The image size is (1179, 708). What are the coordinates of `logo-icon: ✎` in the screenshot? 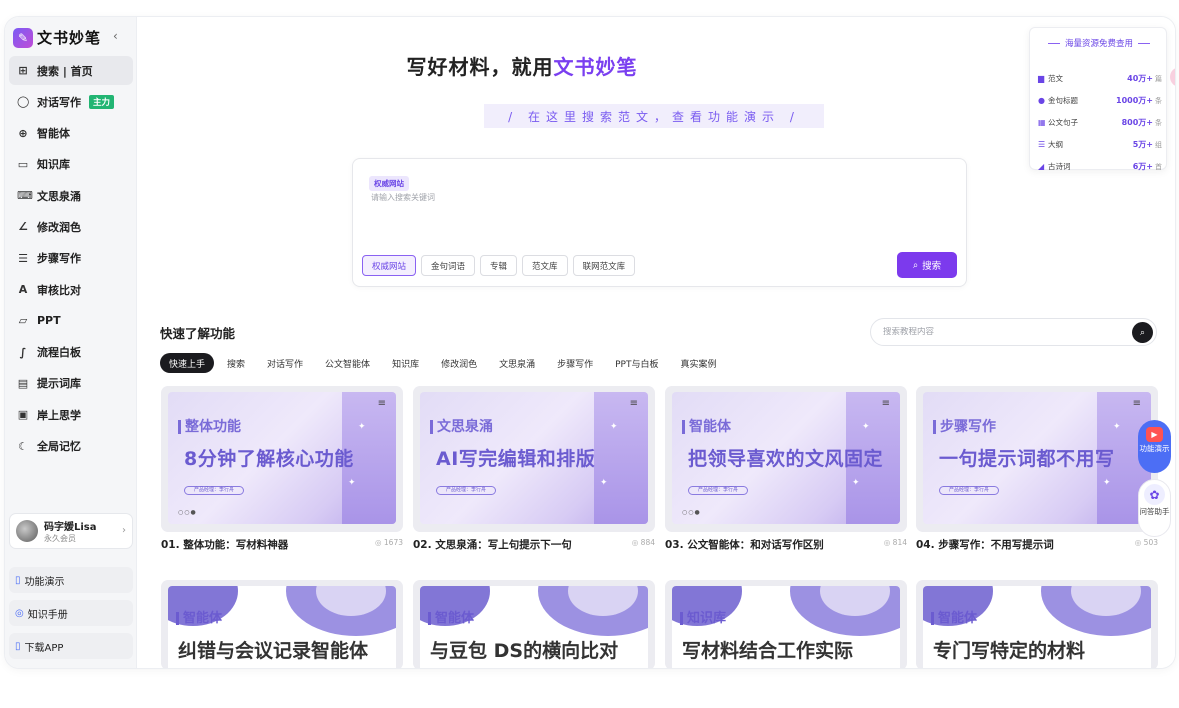 It's located at (23, 37).